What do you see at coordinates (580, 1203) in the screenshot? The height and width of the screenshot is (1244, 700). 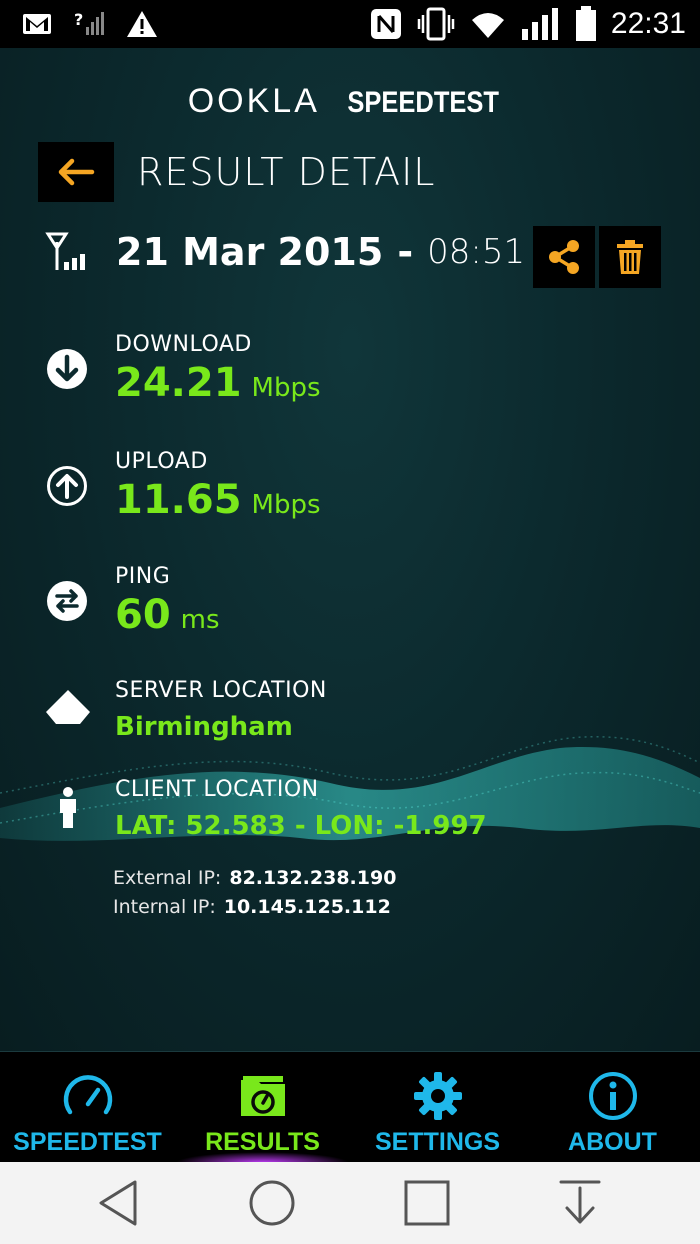 I see `notification-pull-down-icon` at bounding box center [580, 1203].